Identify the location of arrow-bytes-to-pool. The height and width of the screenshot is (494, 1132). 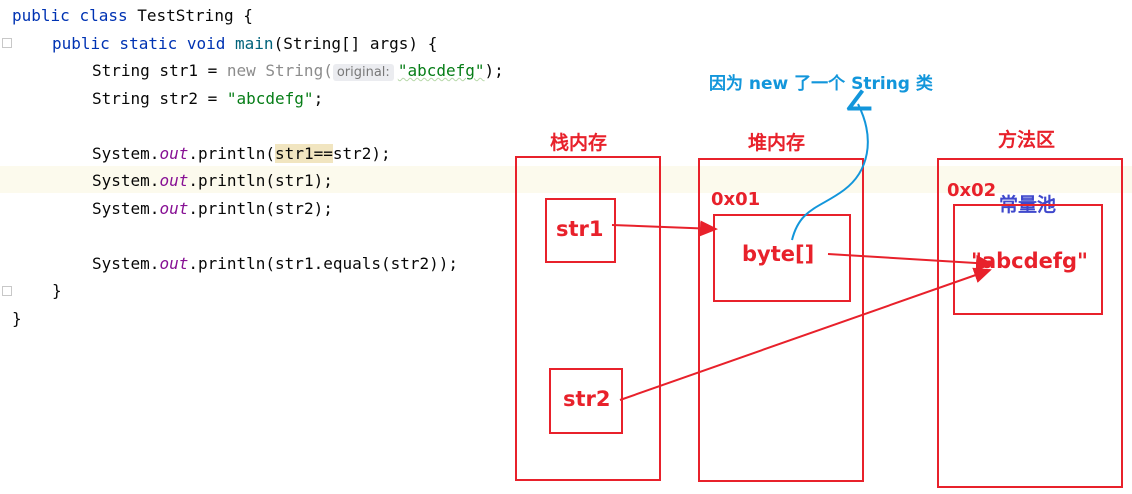
(910, 262).